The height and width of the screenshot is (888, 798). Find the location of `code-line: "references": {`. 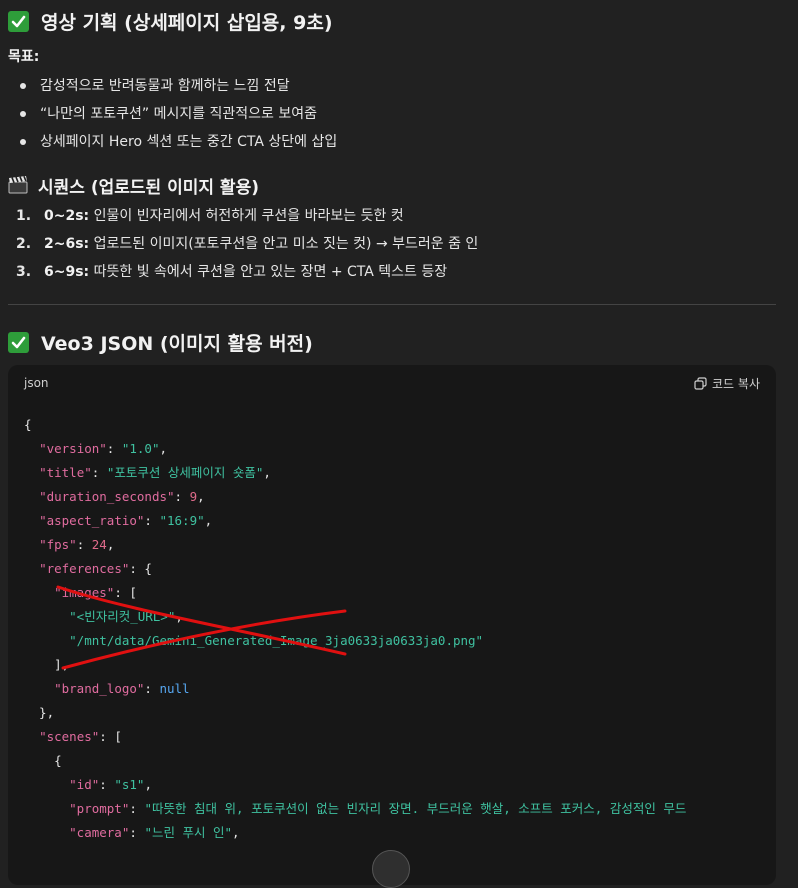

code-line: "references": { is located at coordinates (392, 569).